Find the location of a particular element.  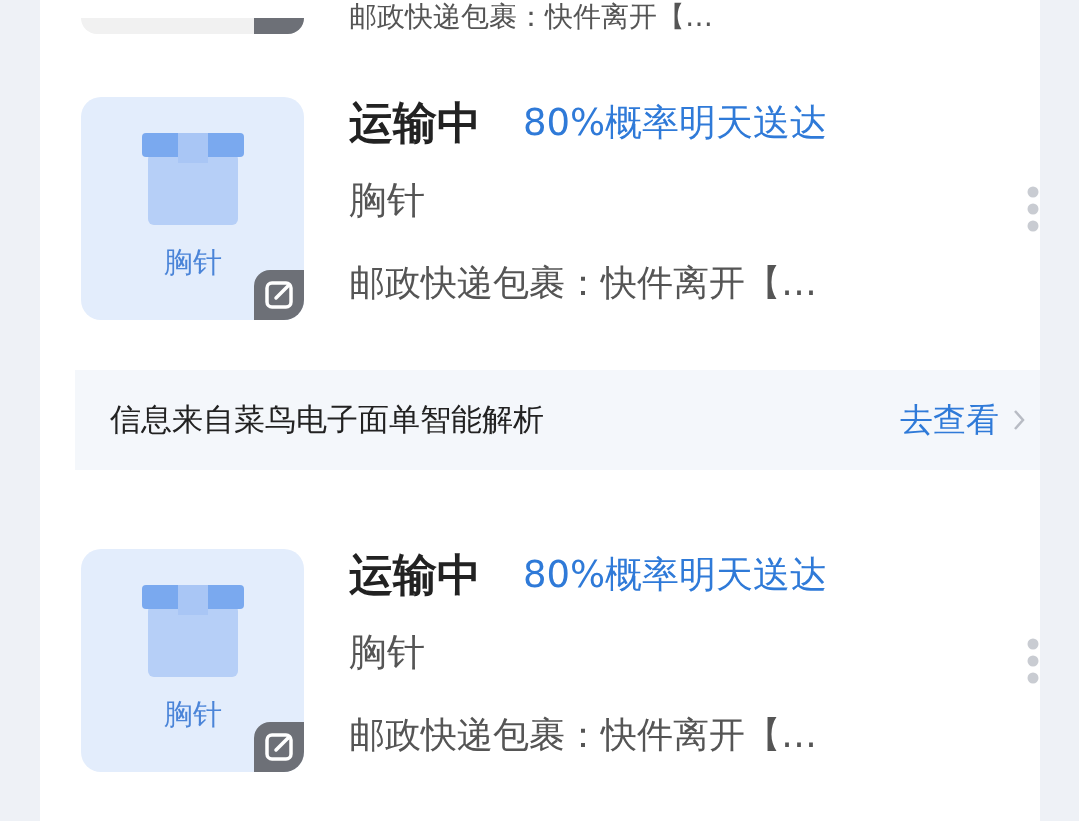

view-link: 去查看 is located at coordinates (962, 420).